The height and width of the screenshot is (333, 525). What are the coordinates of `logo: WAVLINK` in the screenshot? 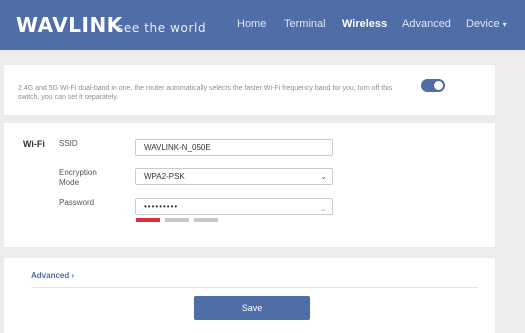 It's located at (69, 25).